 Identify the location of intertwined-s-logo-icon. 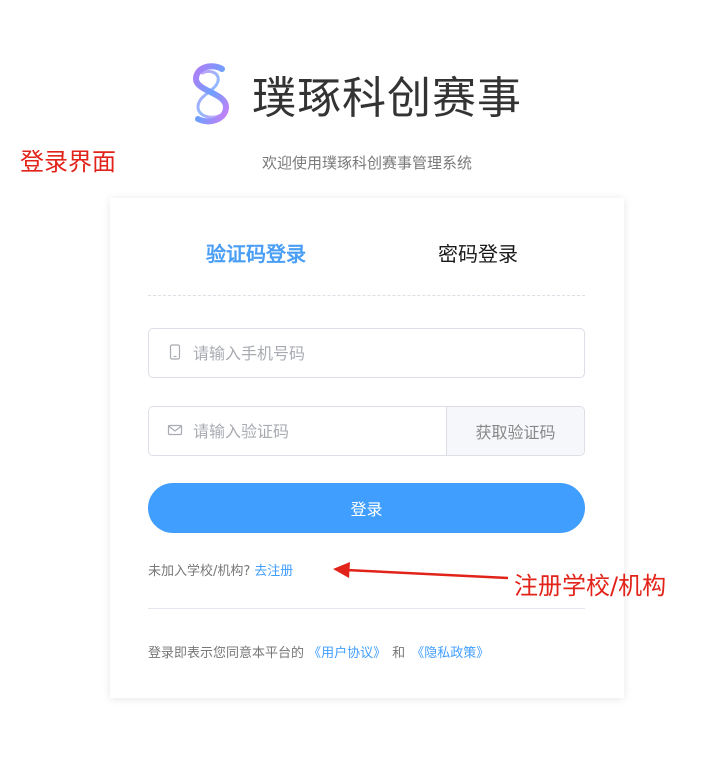
(211, 94).